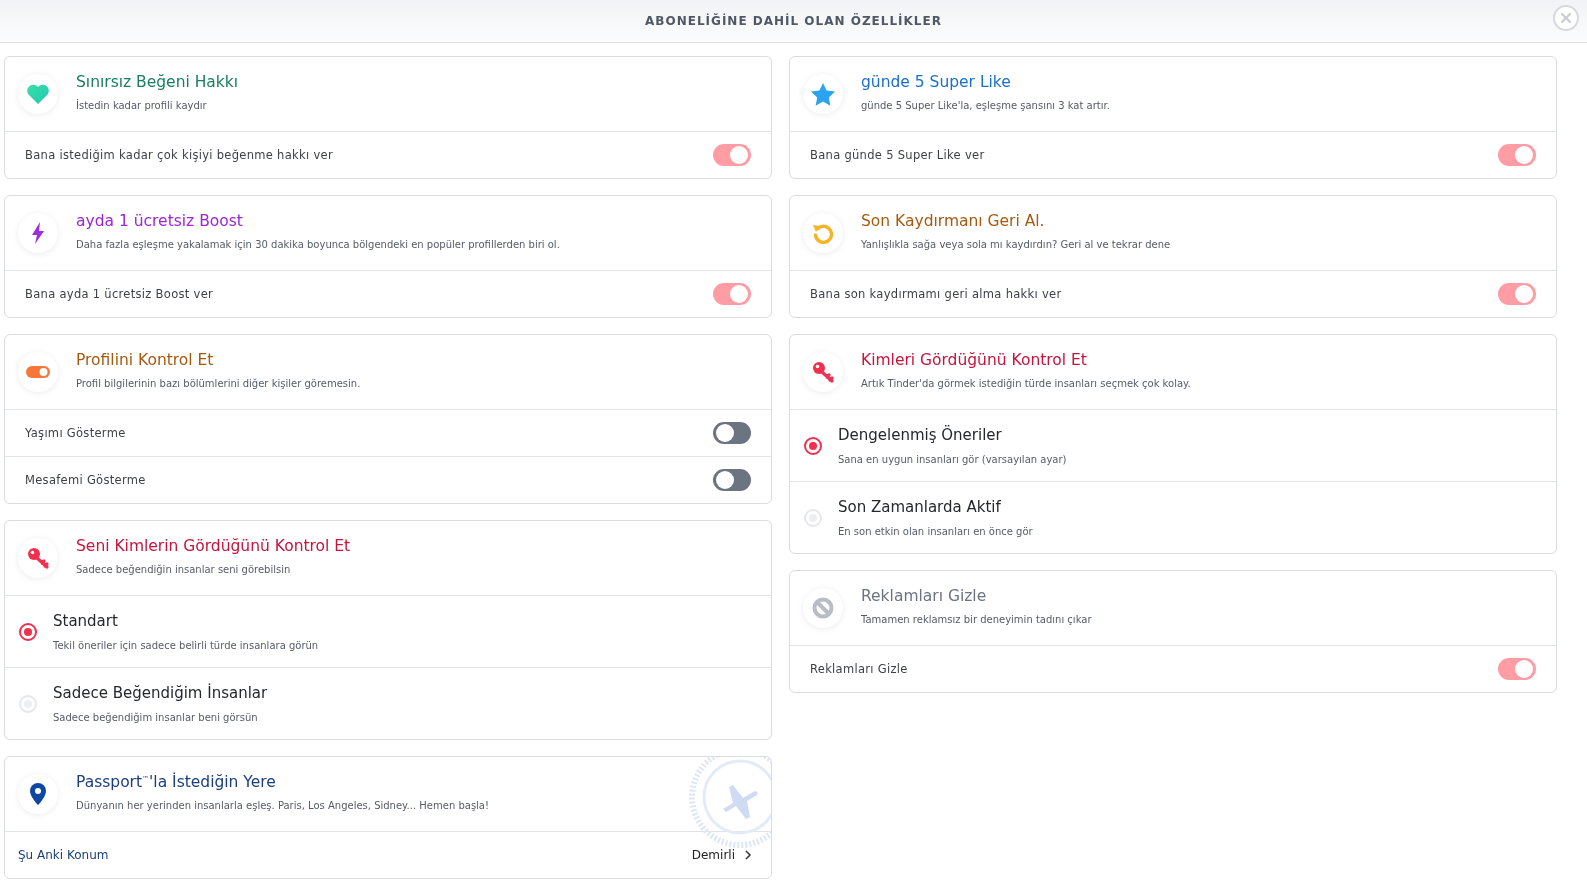 The width and height of the screenshot is (1587, 883). Describe the element at coordinates (920, 507) in the screenshot. I see `option-title: Son Zamanlarda Aktif` at that location.